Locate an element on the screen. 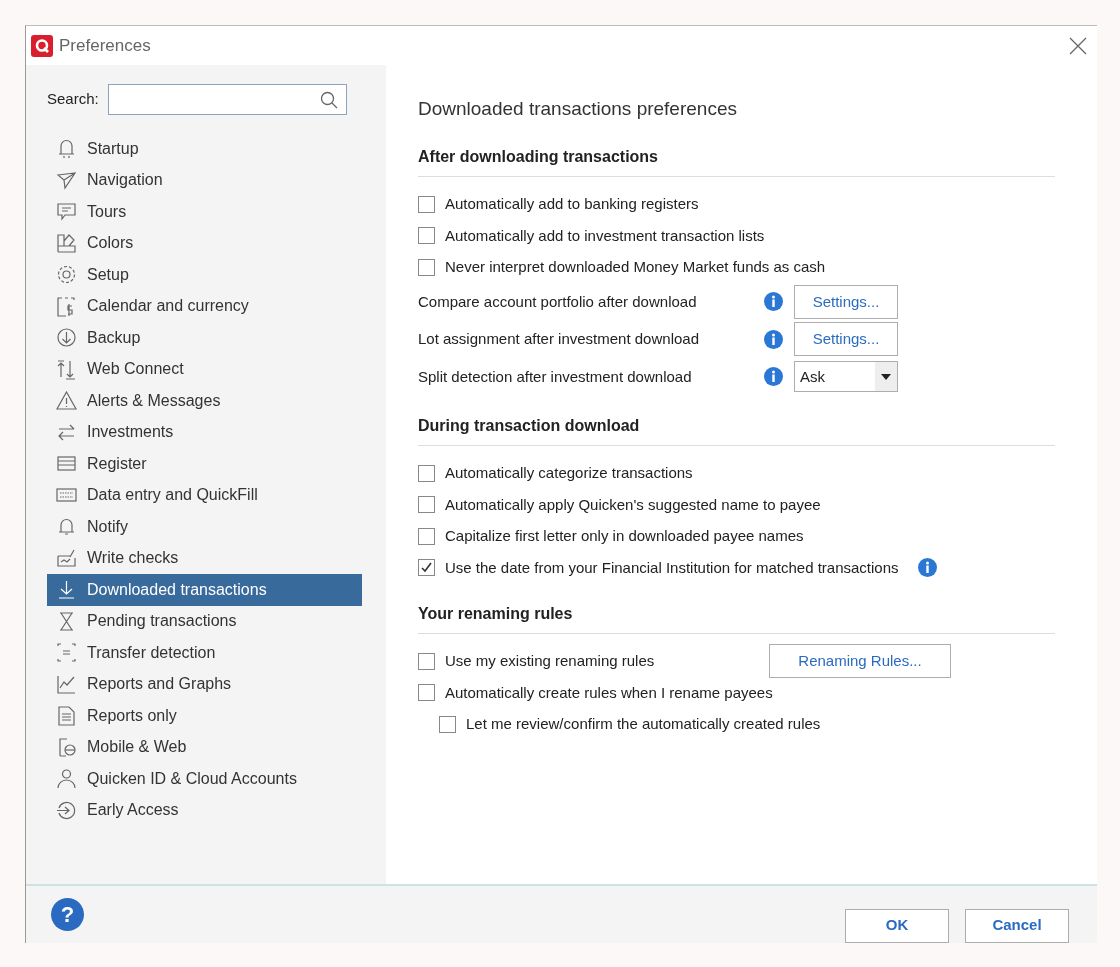 The image size is (1120, 967). calendar-dollar-icon is located at coordinates (66, 306).